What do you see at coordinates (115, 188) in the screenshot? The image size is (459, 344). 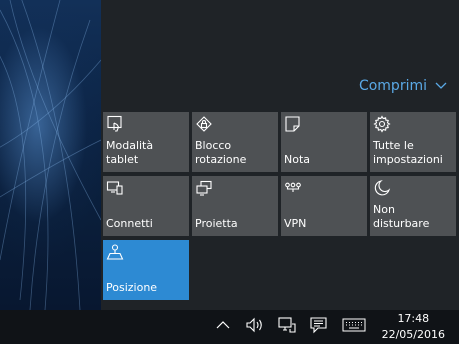 I see `connect-icon` at bounding box center [115, 188].